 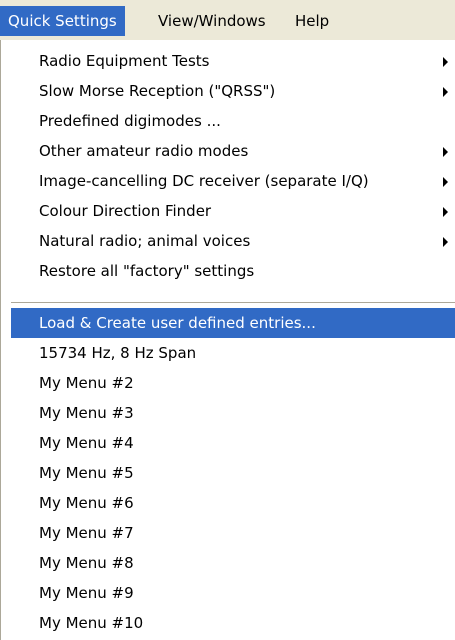 I want to click on menu-item-natural-radio: Natural radio; animal voices, so click(x=228, y=241).